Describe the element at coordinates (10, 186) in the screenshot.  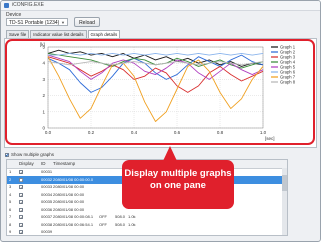
I see `row-number: 3` at that location.